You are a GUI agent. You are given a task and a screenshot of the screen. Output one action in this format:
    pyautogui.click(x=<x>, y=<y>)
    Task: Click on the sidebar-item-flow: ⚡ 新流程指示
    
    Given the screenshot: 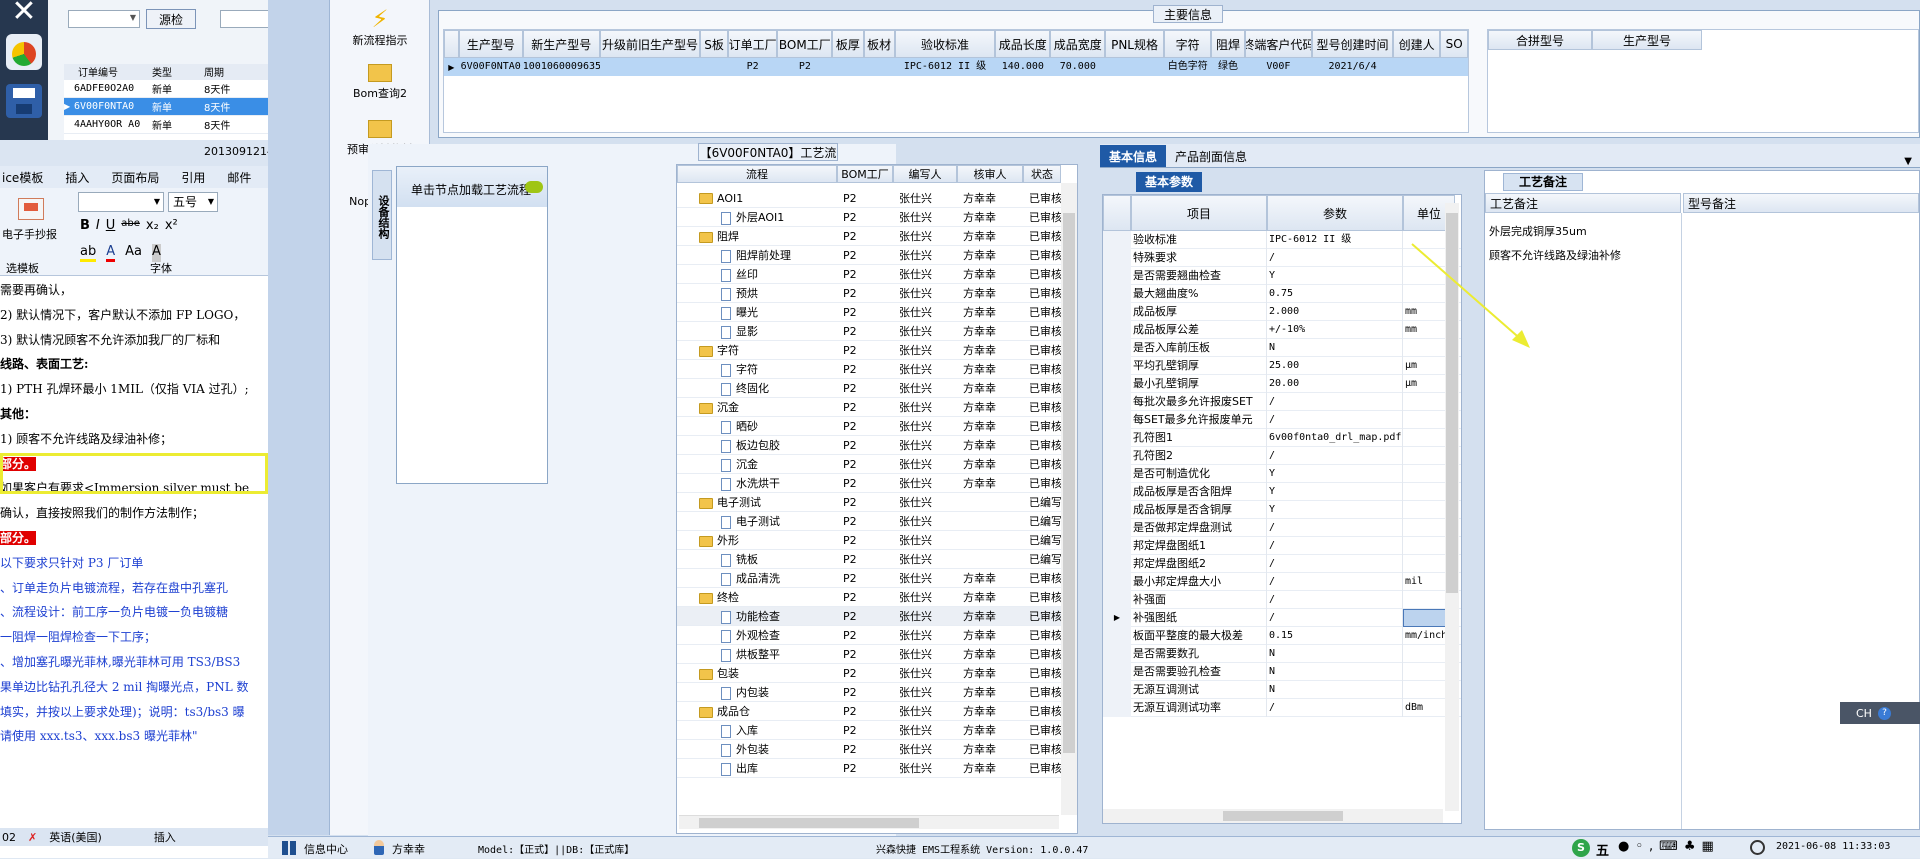 What is the action you would take?
    pyautogui.click(x=380, y=30)
    